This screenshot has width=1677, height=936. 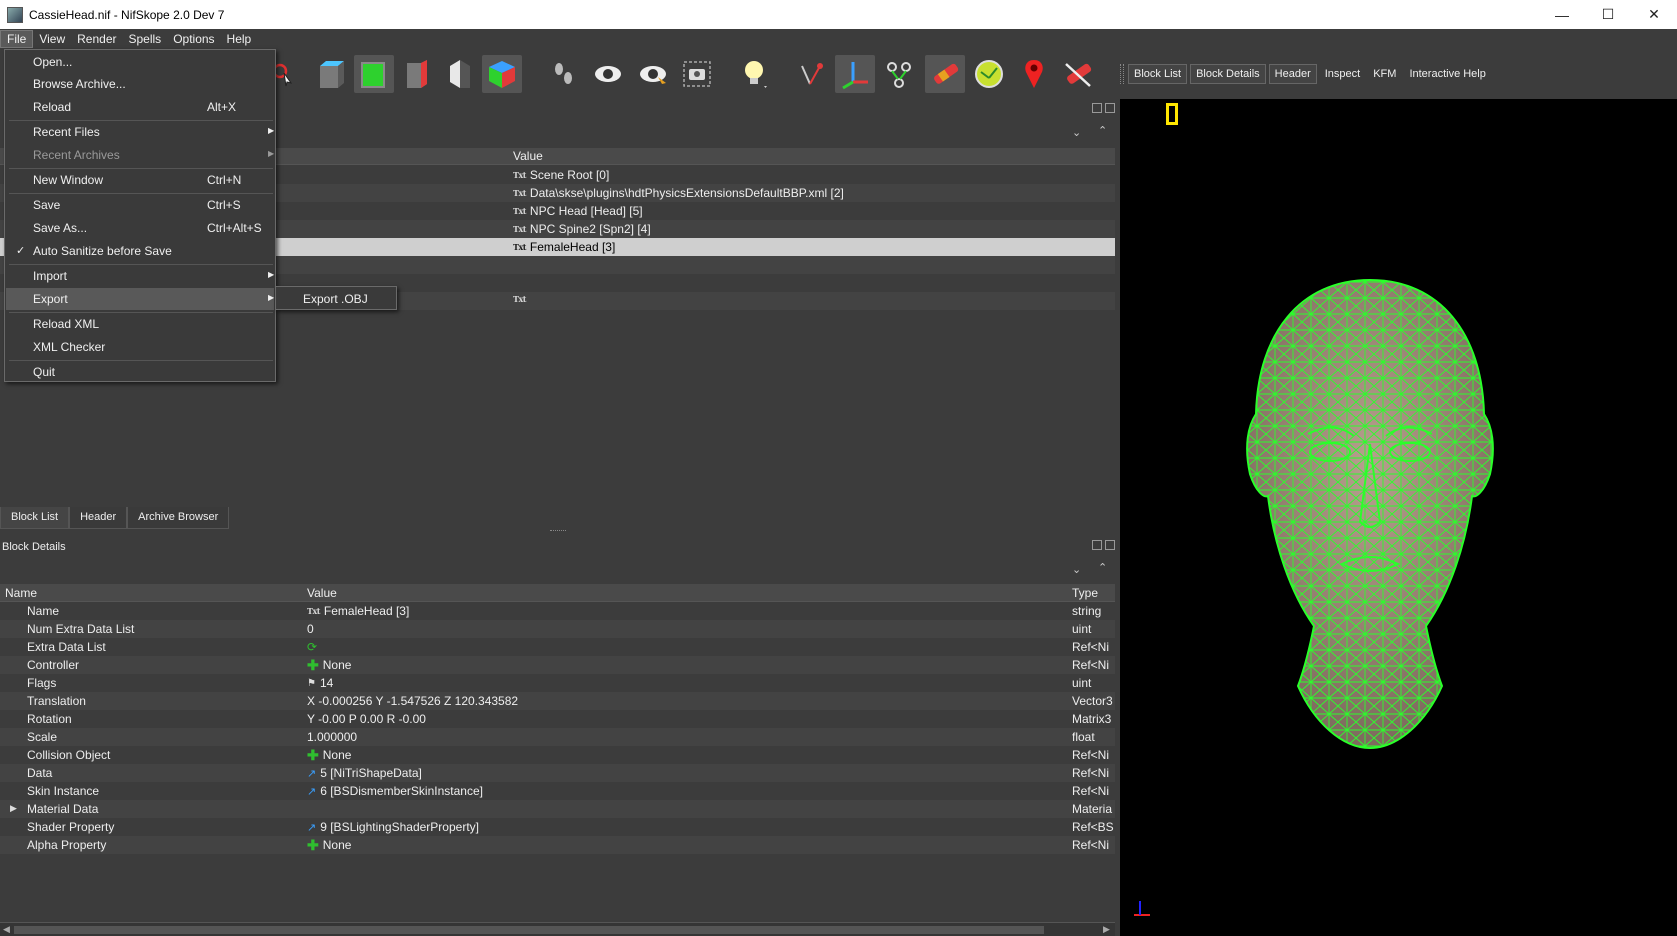 I want to click on menu-item-reload-xml: Reload XML, so click(x=140, y=324).